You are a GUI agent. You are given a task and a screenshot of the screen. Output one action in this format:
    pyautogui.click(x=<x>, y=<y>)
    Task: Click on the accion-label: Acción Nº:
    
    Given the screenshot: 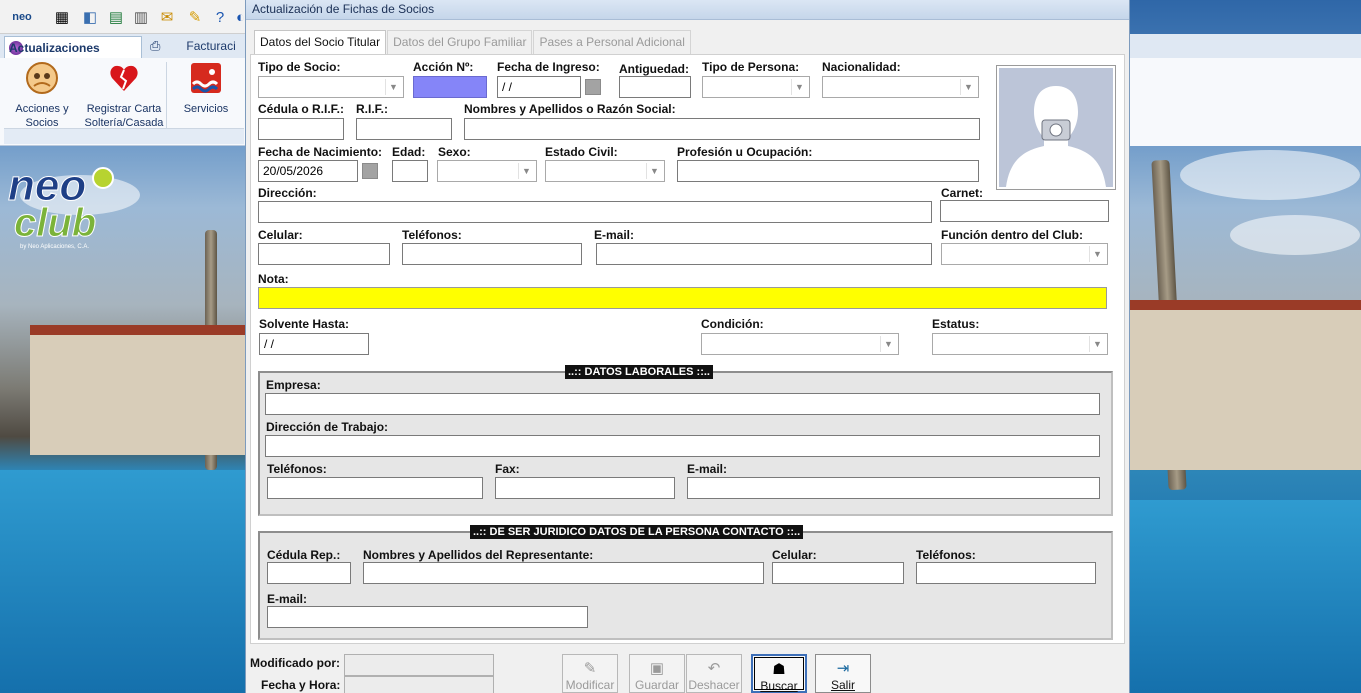 What is the action you would take?
    pyautogui.click(x=443, y=67)
    